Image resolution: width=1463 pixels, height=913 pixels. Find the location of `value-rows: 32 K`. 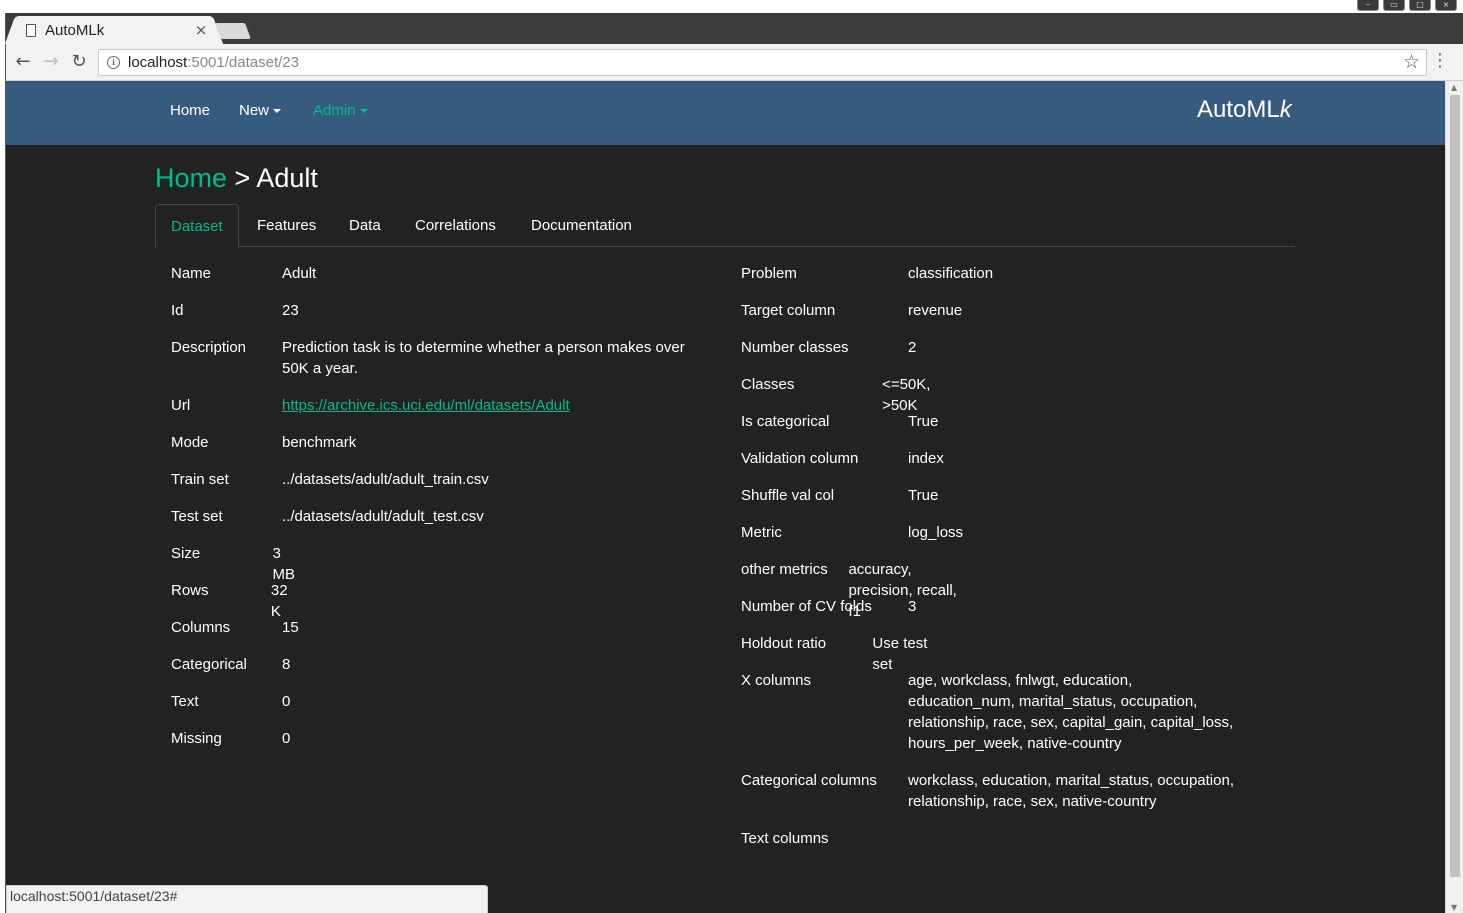

value-rows: 32 K is located at coordinates (279, 601).